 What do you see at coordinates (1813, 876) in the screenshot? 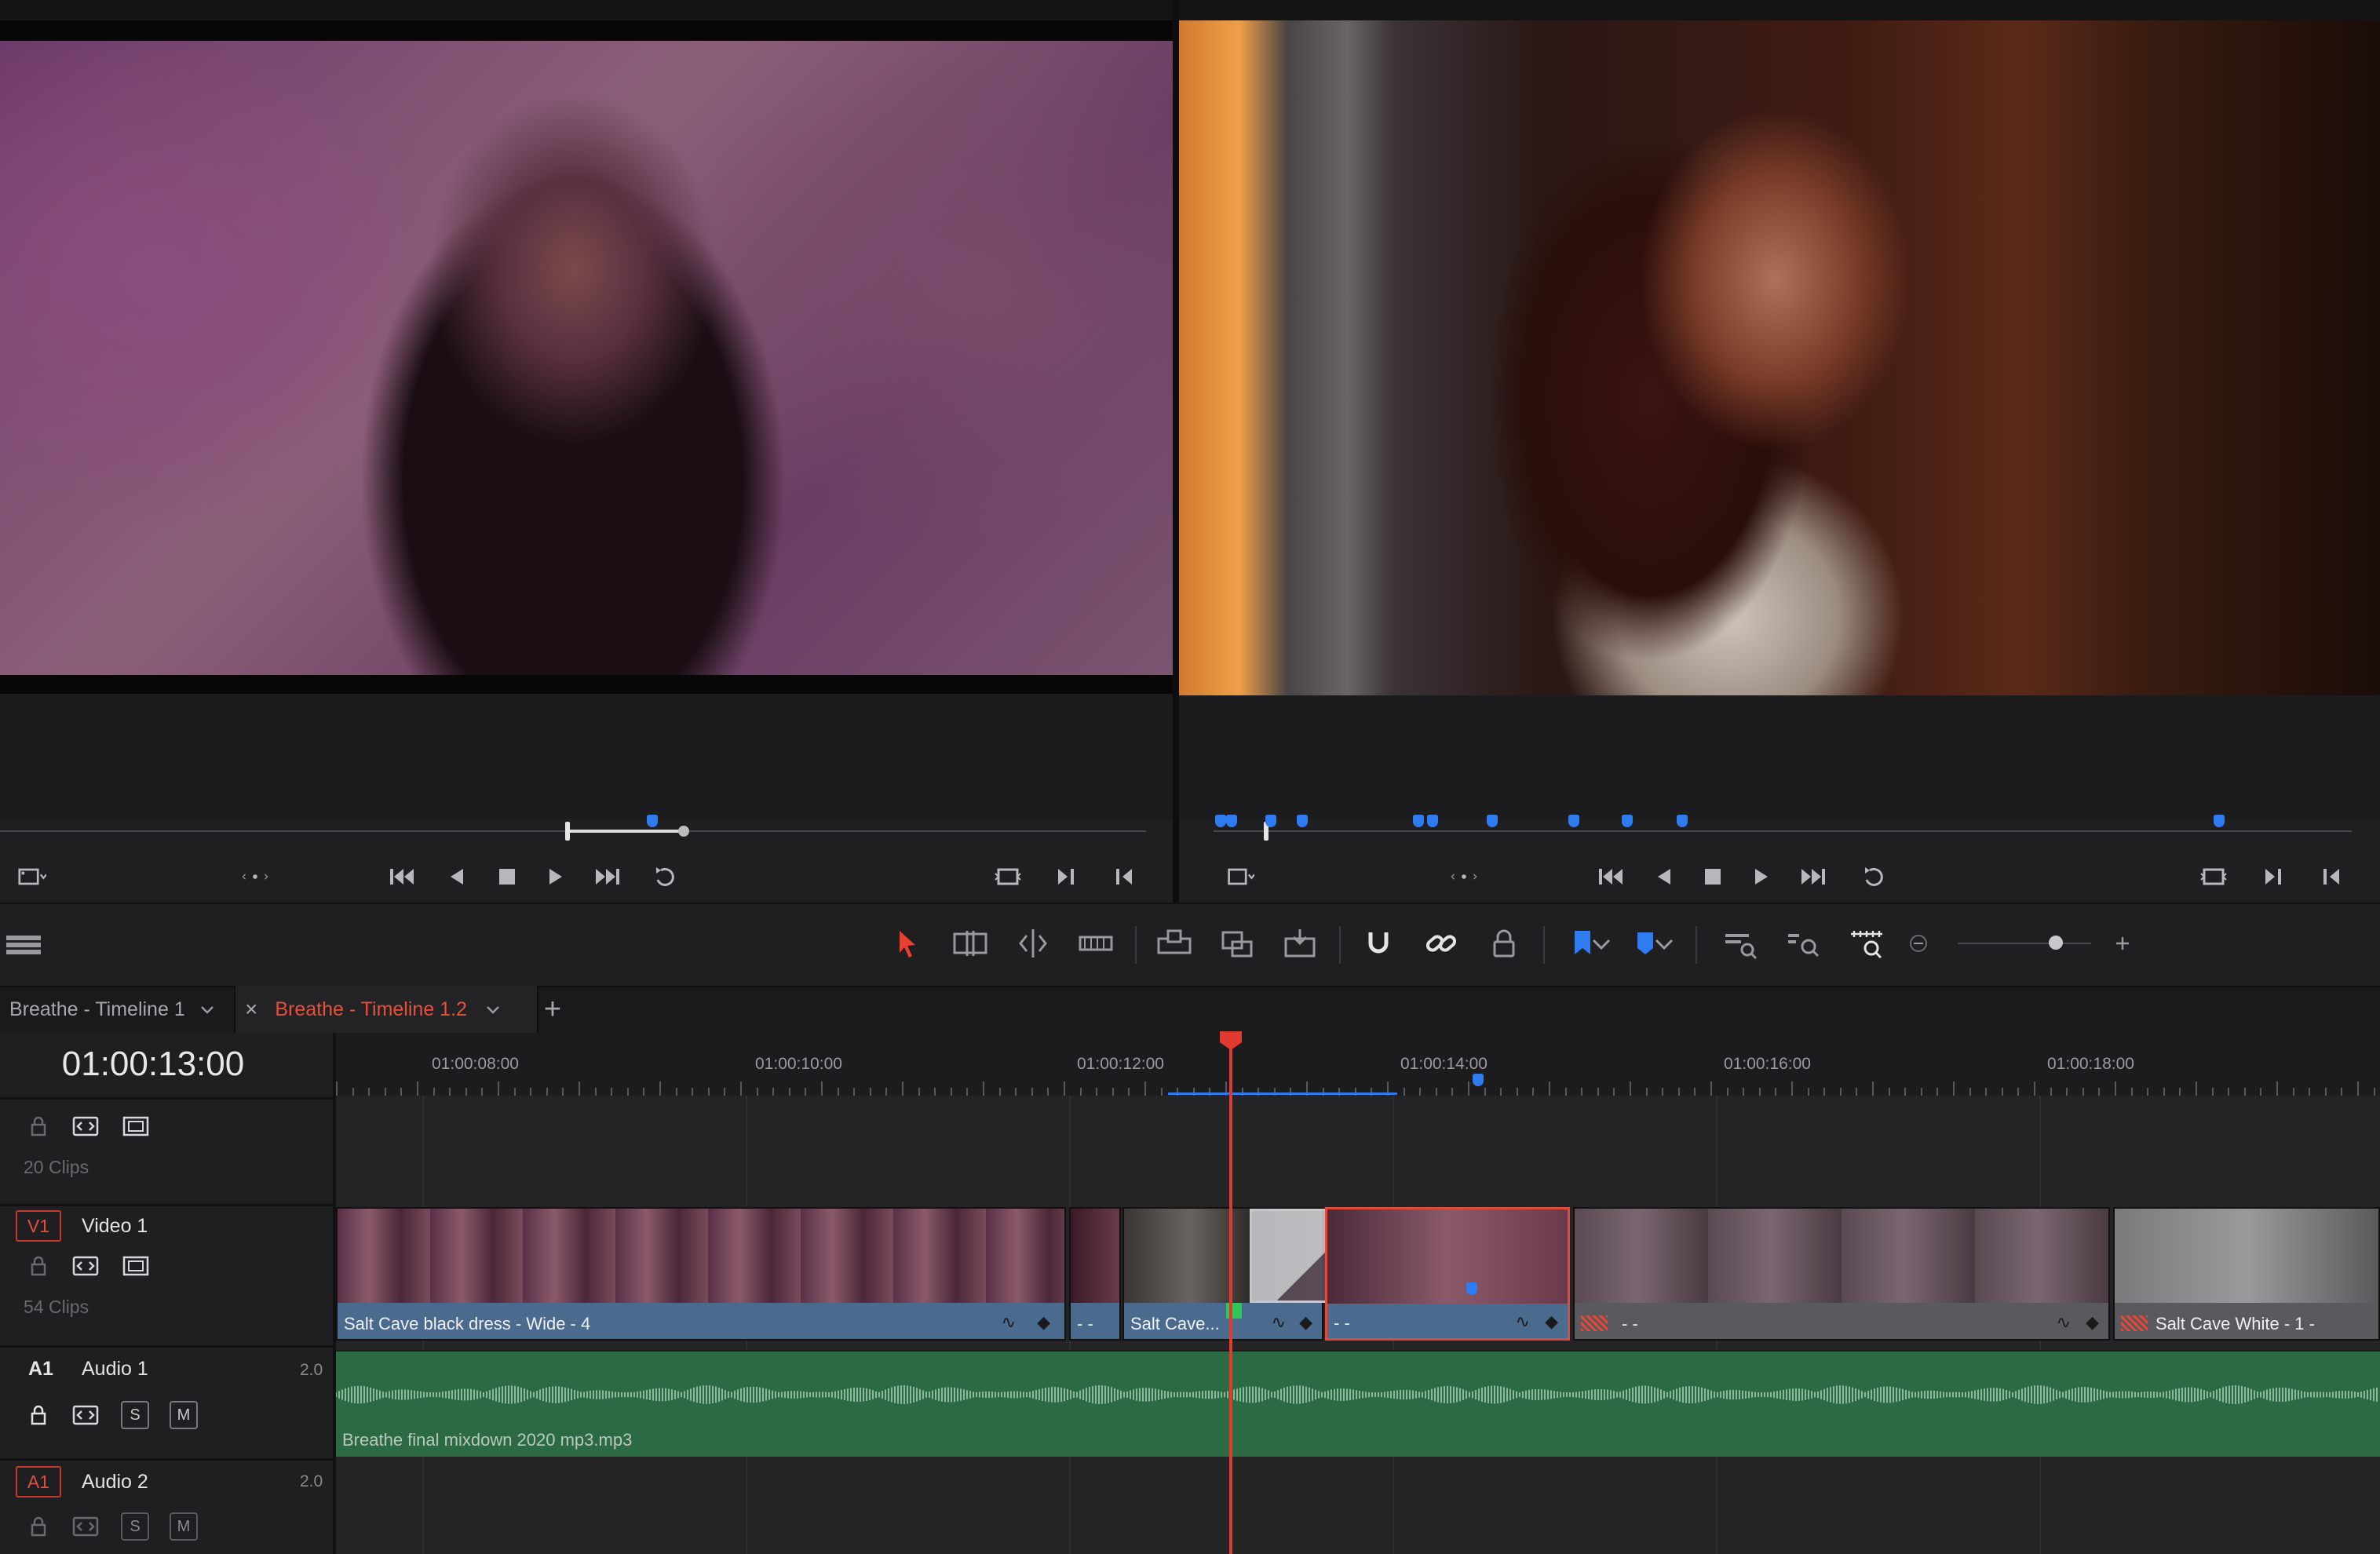
I see `record-go-to-end-button` at bounding box center [1813, 876].